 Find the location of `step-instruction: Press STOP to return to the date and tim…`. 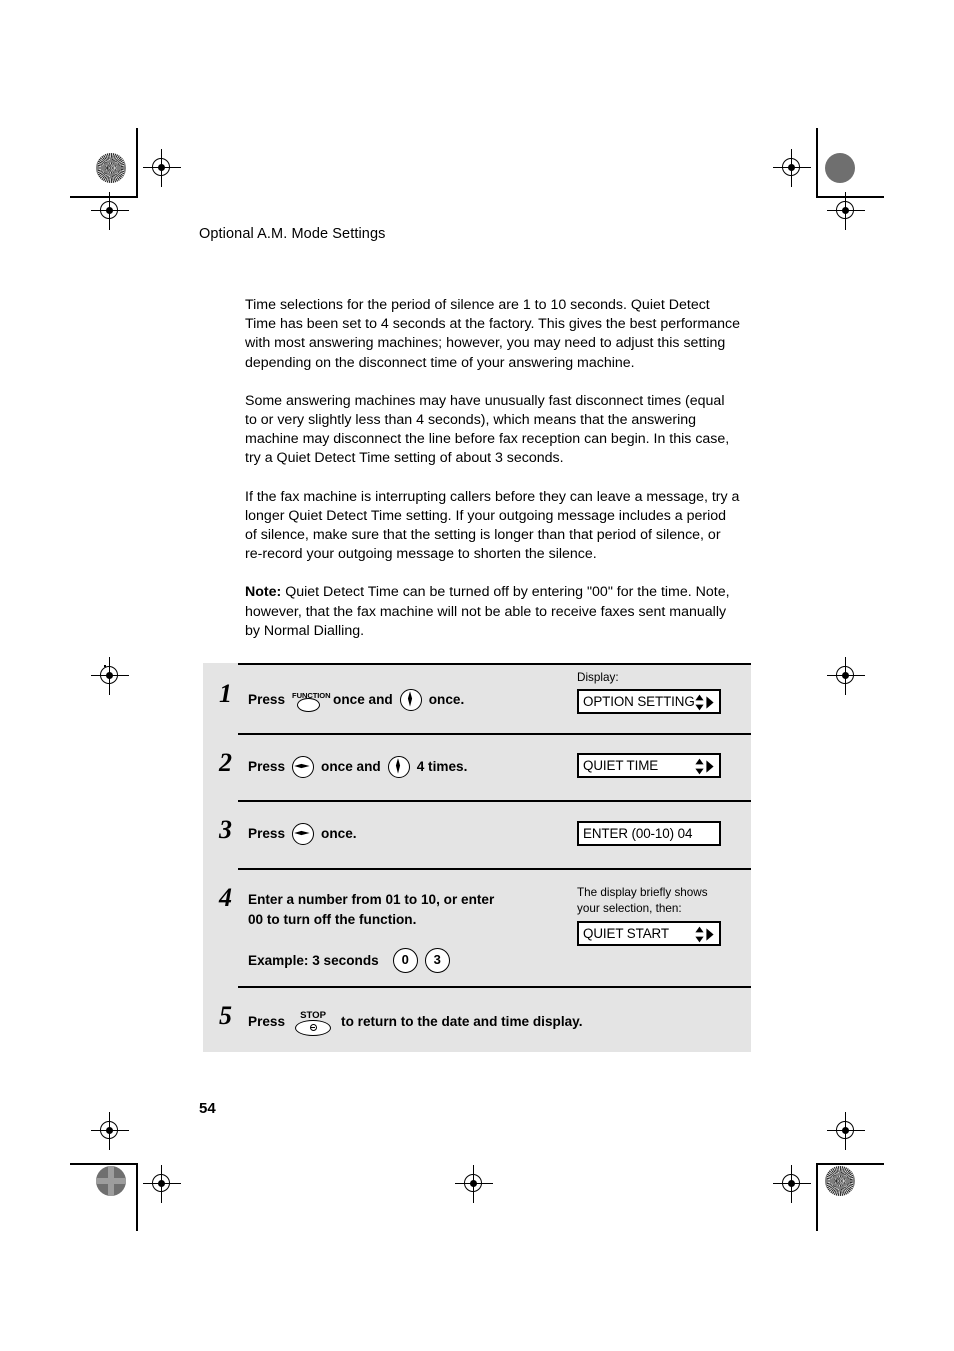

step-instruction: Press STOP to return to the date and tim… is located at coordinates (415, 1021).